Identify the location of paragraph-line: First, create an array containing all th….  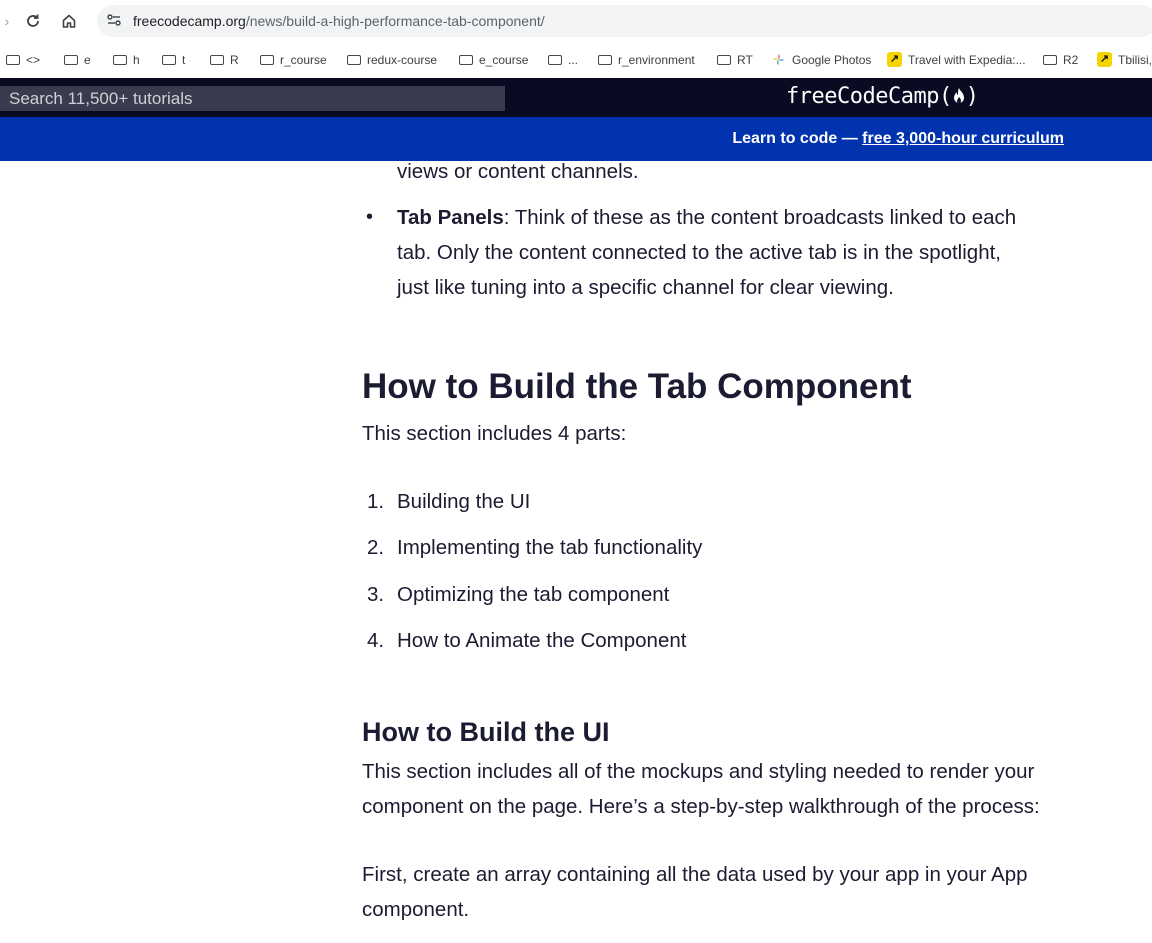
(695, 874).